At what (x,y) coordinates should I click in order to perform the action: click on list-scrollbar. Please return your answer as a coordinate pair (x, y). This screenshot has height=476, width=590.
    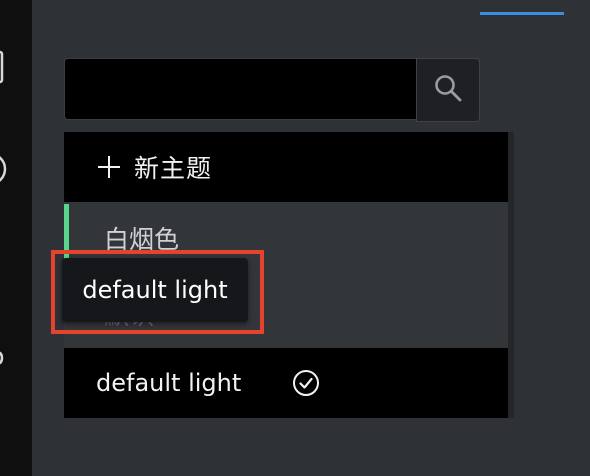
    Looking at the image, I should click on (511, 275).